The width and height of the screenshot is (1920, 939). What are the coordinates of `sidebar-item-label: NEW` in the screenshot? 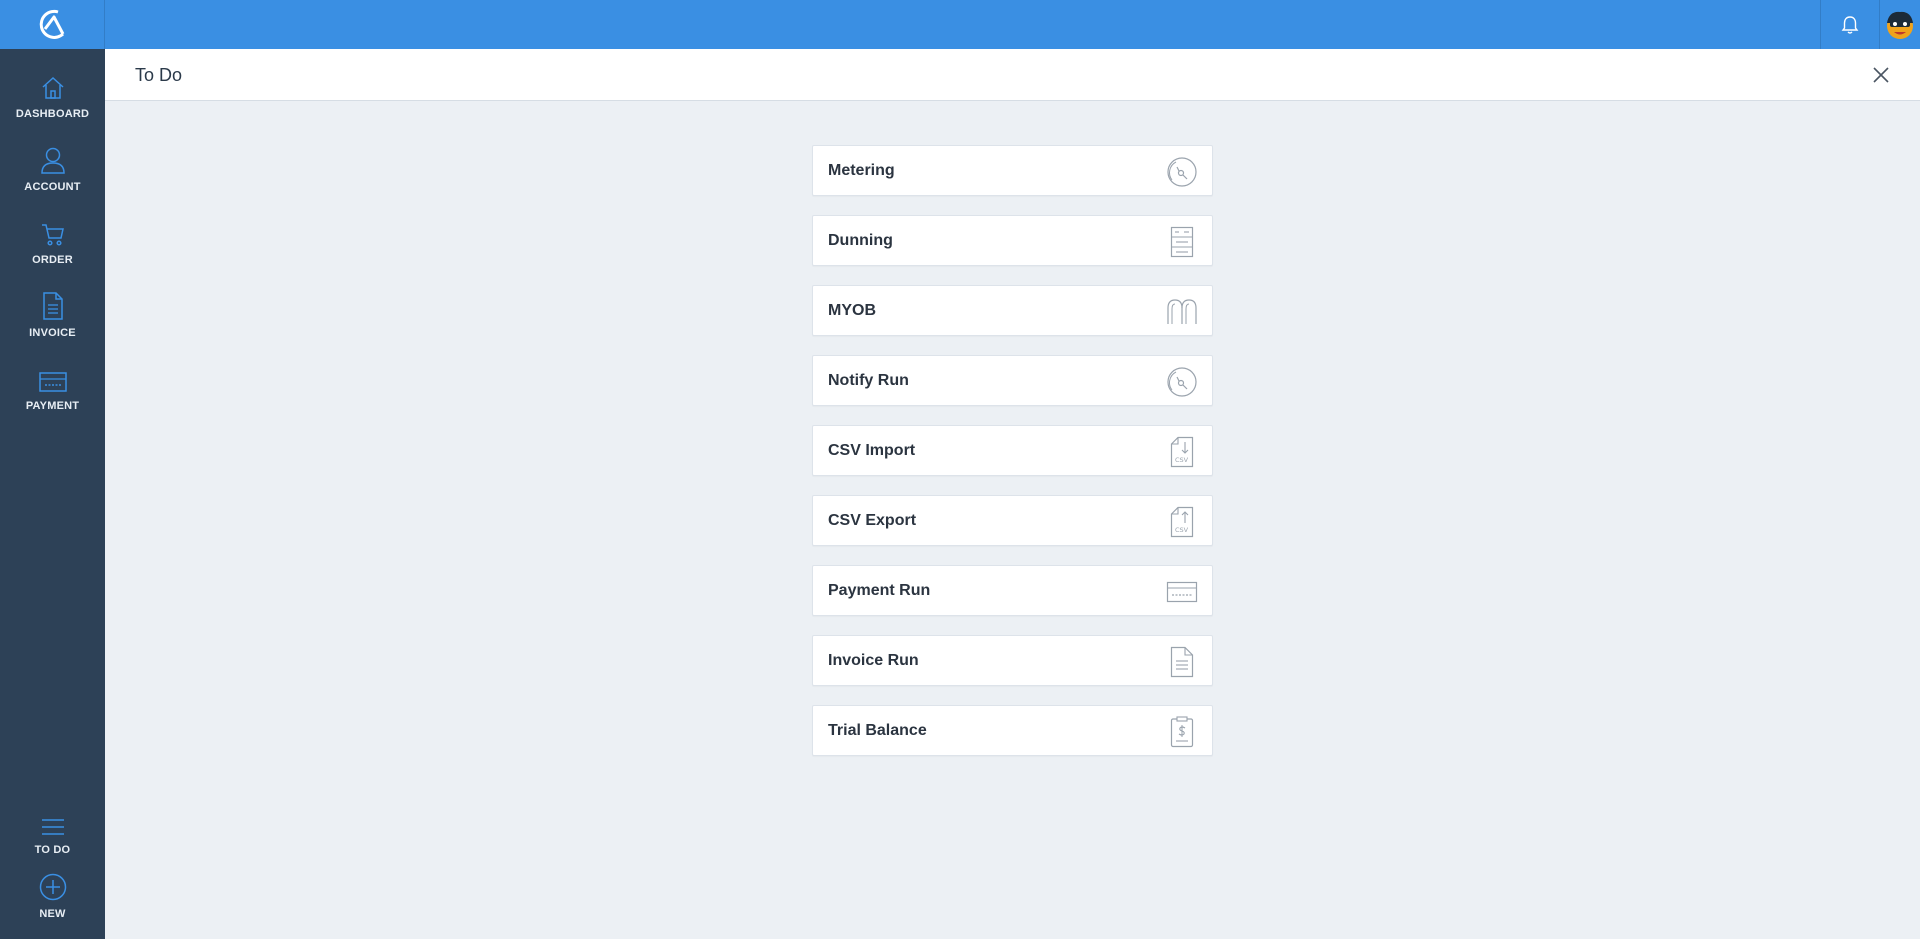 It's located at (52, 914).